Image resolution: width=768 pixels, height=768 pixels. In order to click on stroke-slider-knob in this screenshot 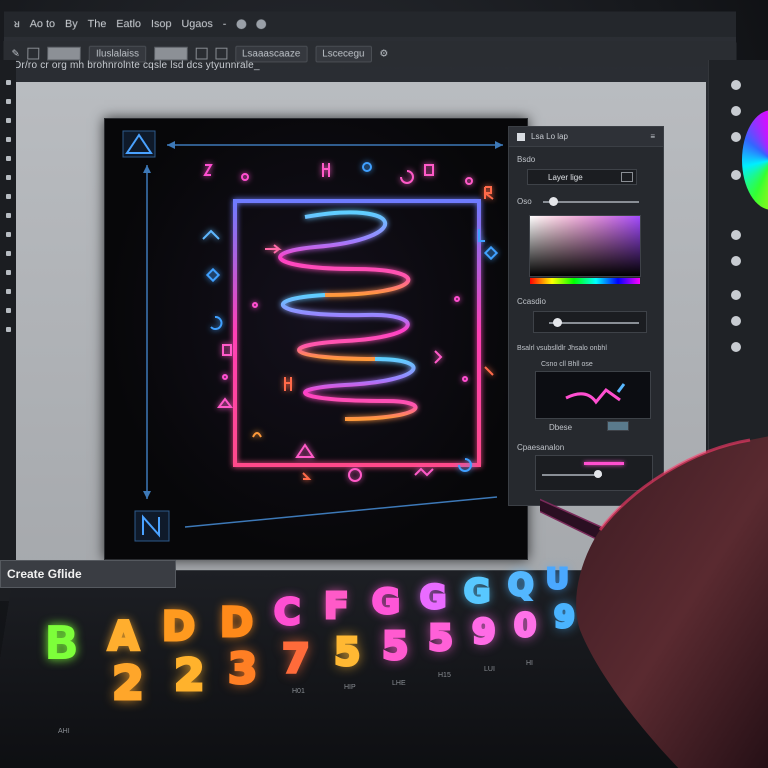, I will do `click(557, 322)`.